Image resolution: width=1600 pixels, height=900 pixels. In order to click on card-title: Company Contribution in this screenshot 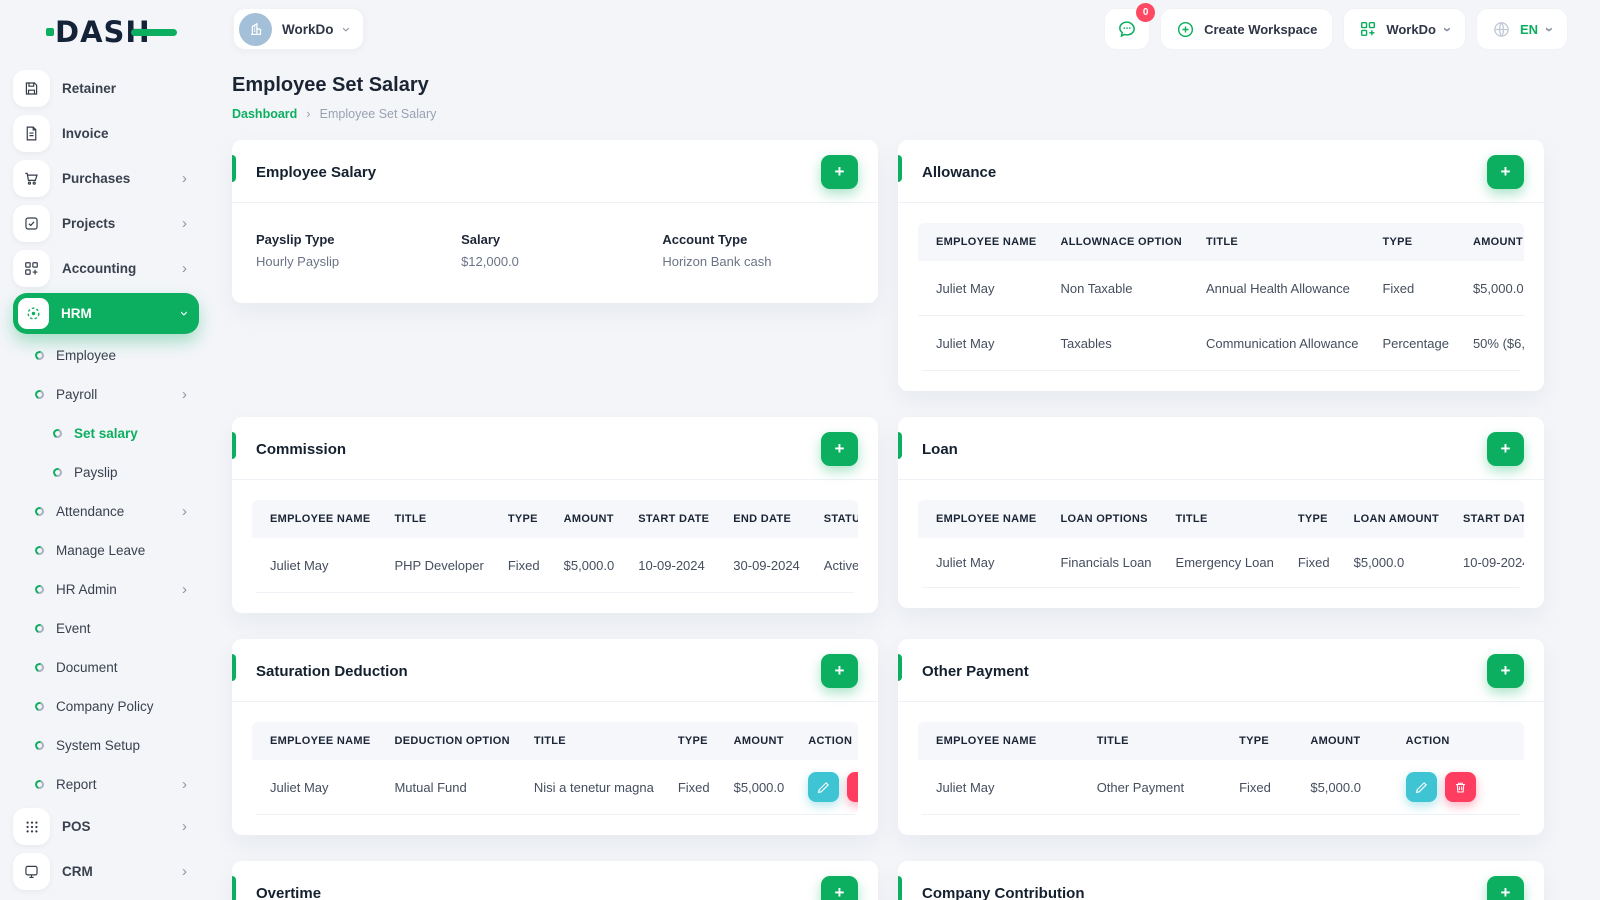, I will do `click(1003, 892)`.